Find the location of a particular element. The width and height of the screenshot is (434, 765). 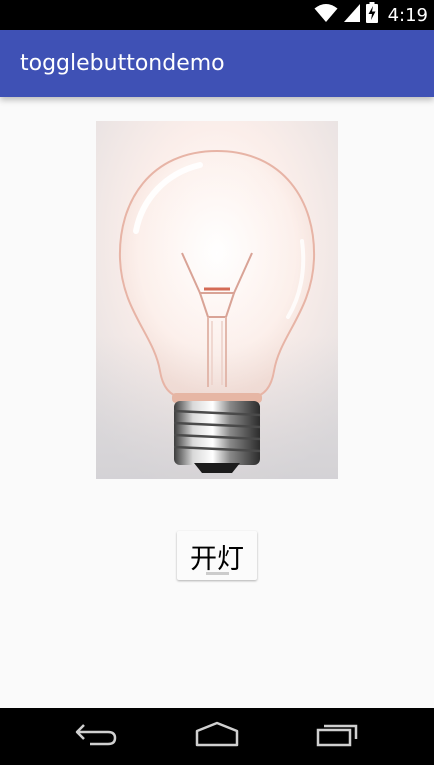

status-bar: 4:19 is located at coordinates (217, 15).